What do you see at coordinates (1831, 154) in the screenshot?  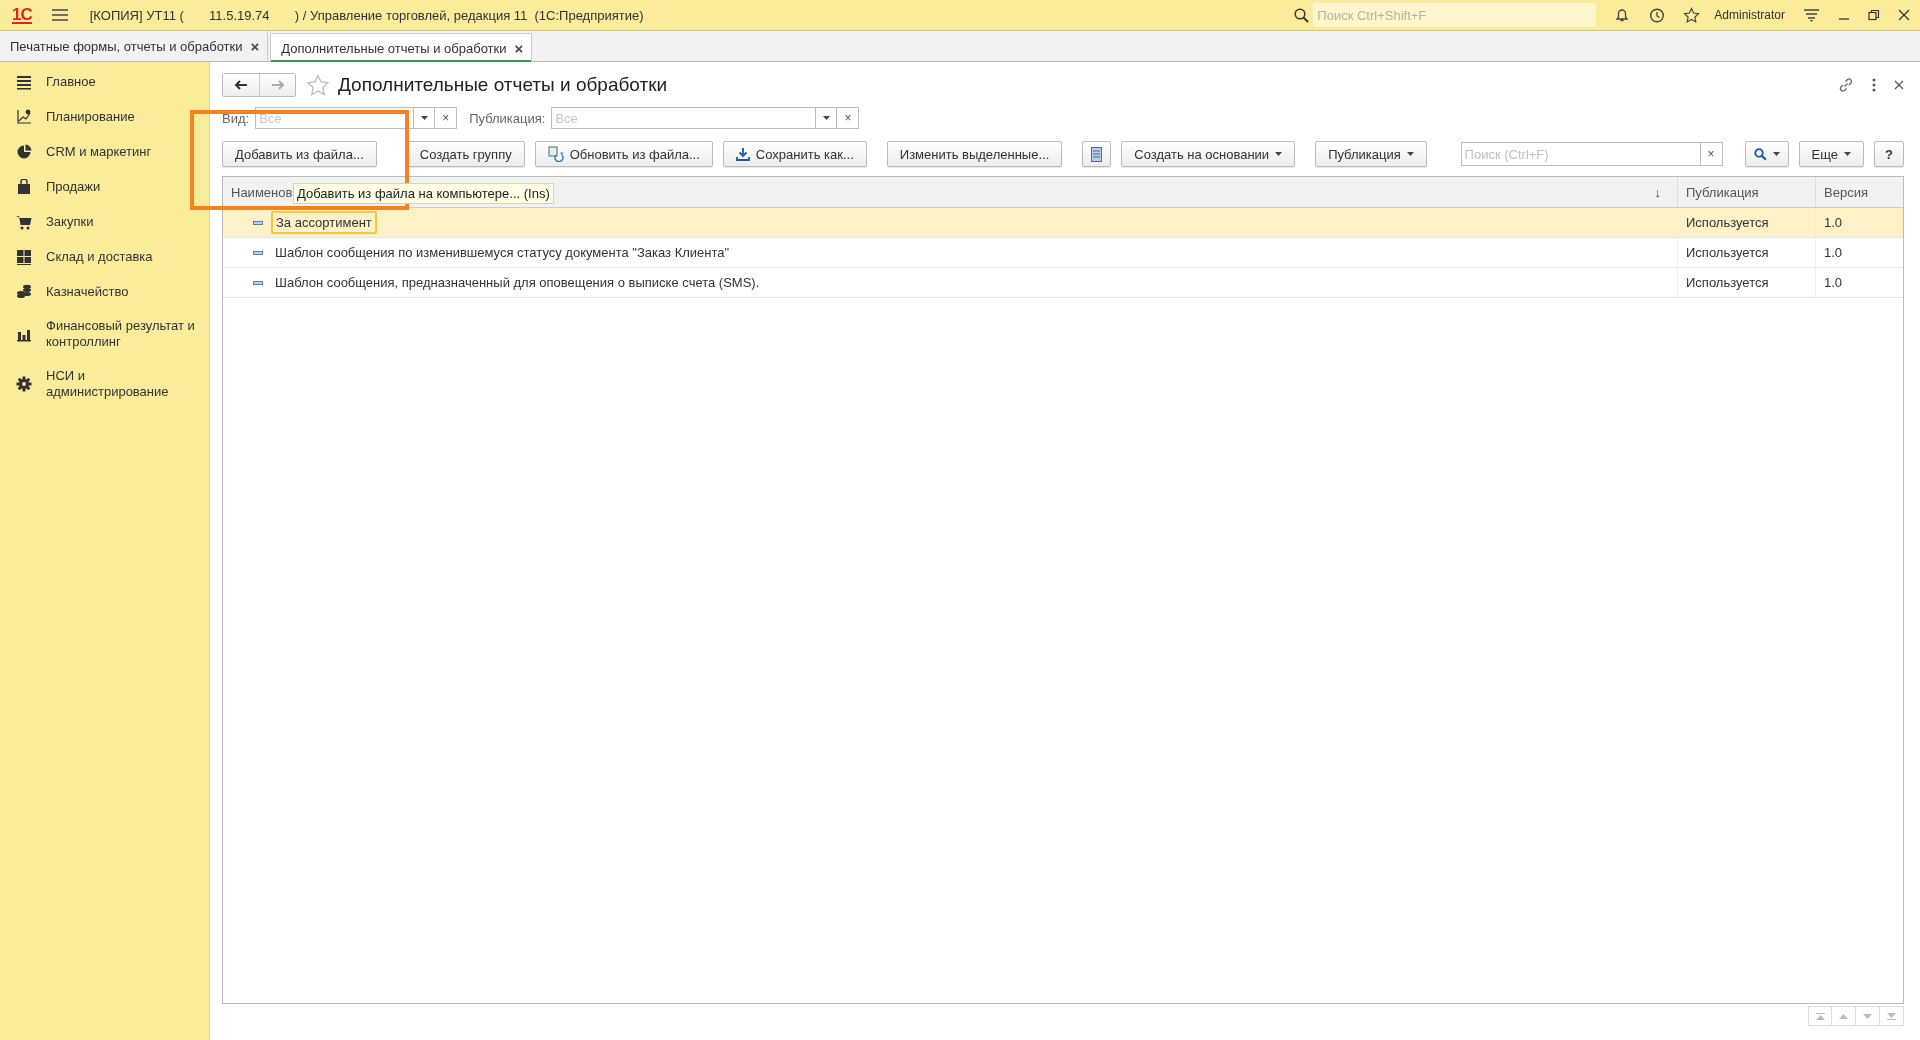 I see `more-button: Еще` at bounding box center [1831, 154].